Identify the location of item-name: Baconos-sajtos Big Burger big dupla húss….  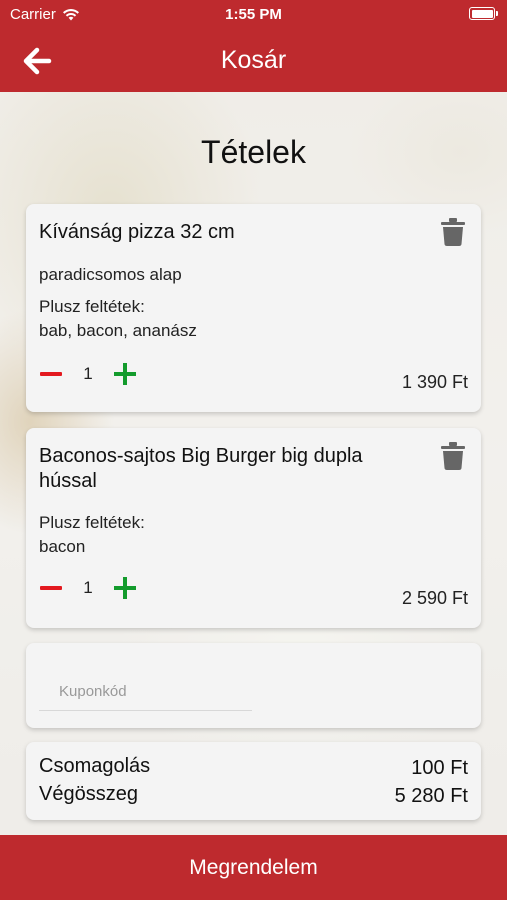
(201, 468).